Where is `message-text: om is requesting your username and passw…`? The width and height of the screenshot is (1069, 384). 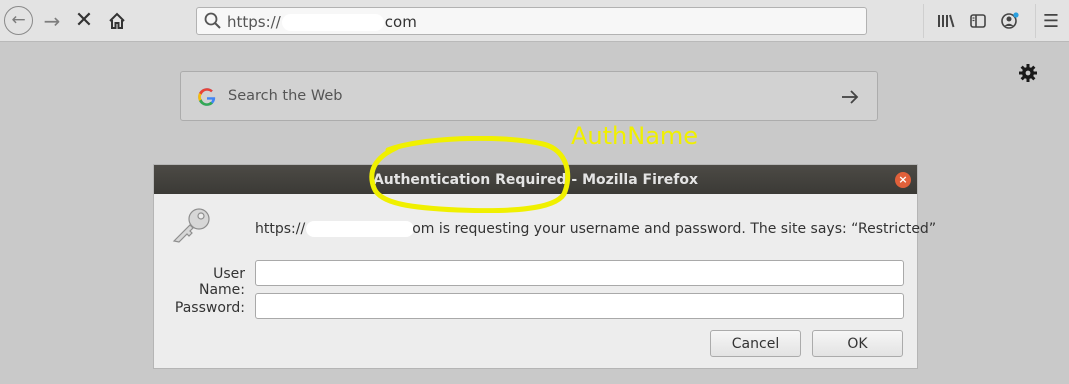
message-text: om is requesting your username and passw… is located at coordinates (674, 229).